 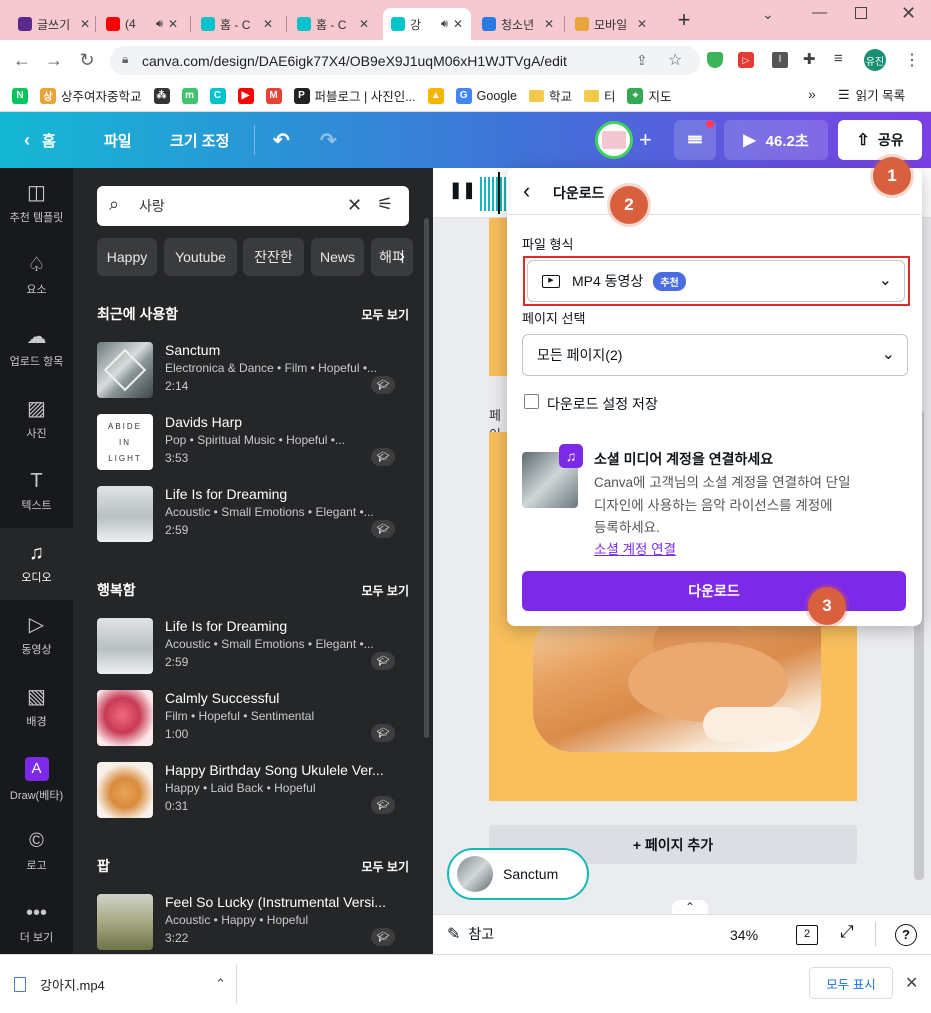 What do you see at coordinates (780, 60) in the screenshot?
I see `dark-extension-icon: I` at bounding box center [780, 60].